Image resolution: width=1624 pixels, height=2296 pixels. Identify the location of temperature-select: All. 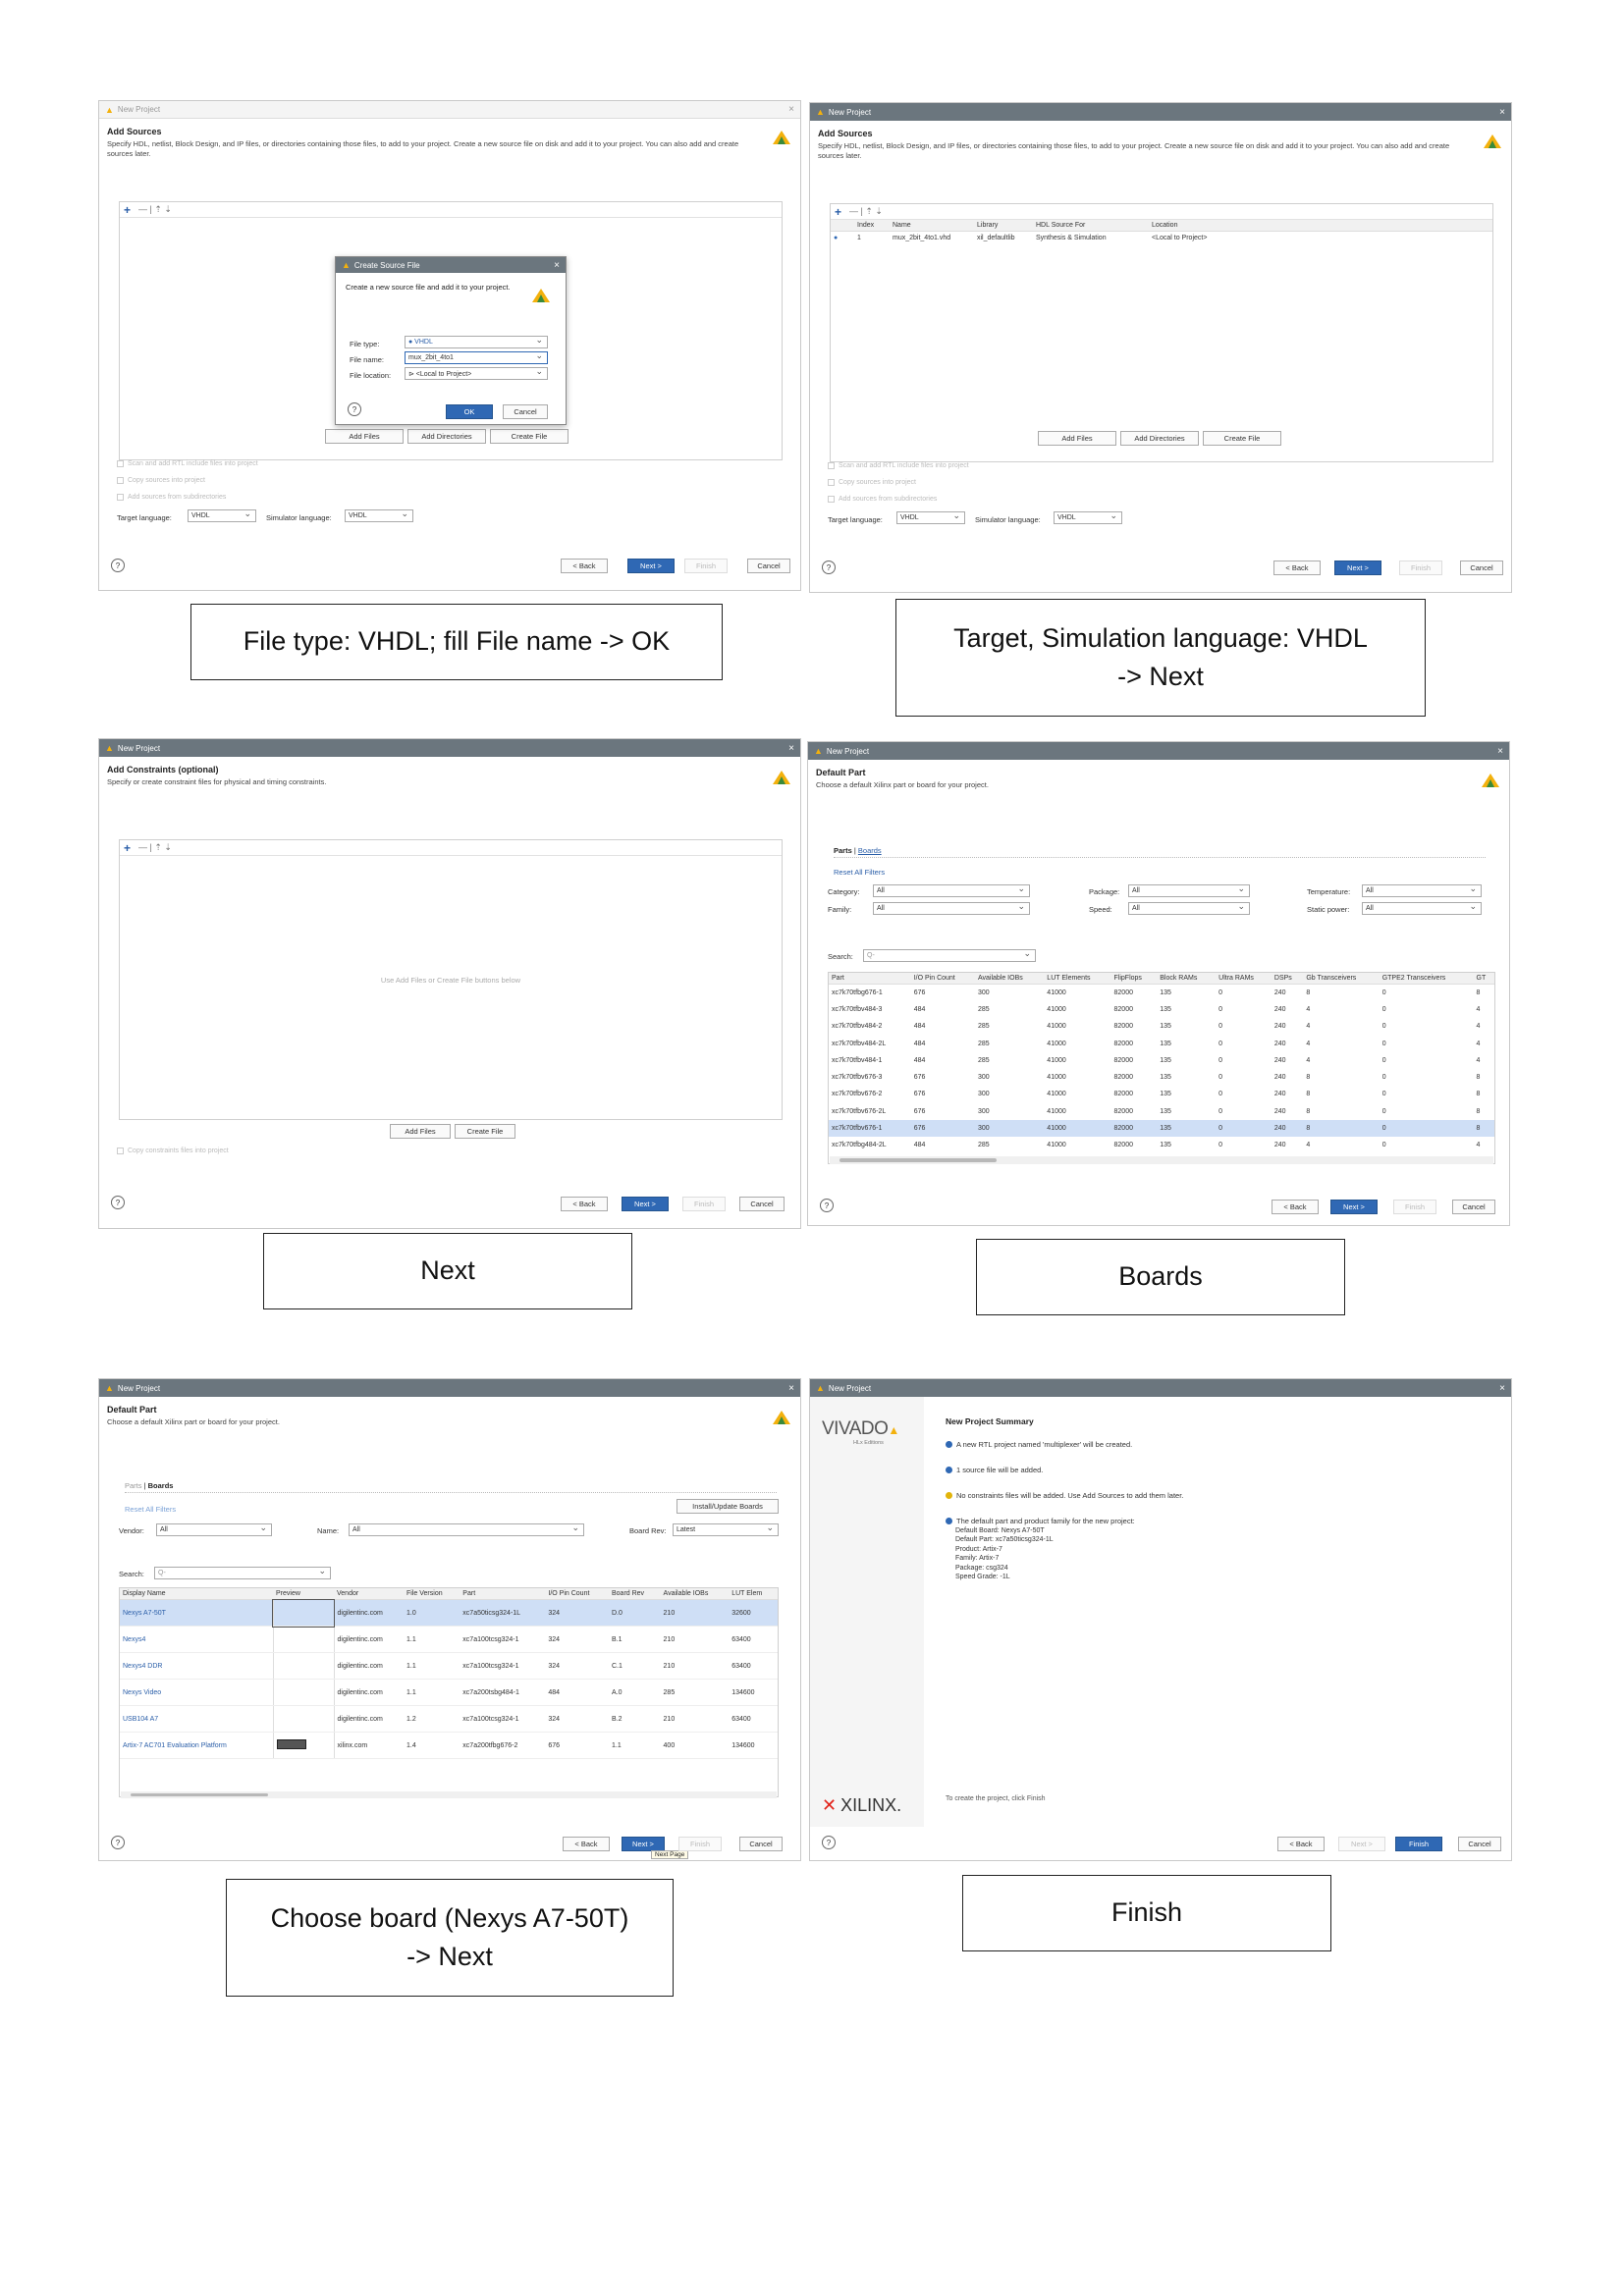
(1422, 890).